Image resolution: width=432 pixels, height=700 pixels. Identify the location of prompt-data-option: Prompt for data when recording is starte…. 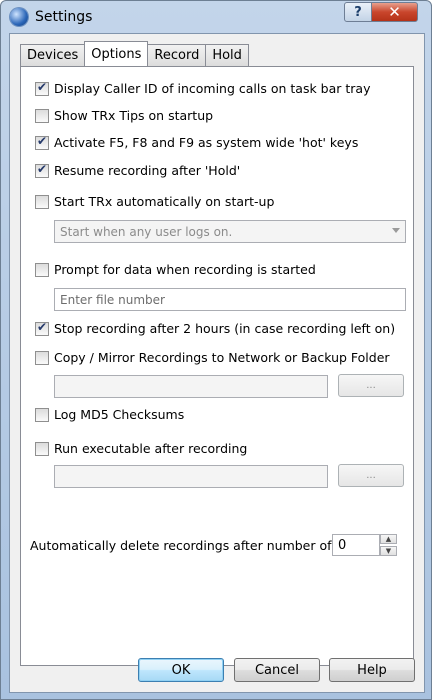
(175, 269).